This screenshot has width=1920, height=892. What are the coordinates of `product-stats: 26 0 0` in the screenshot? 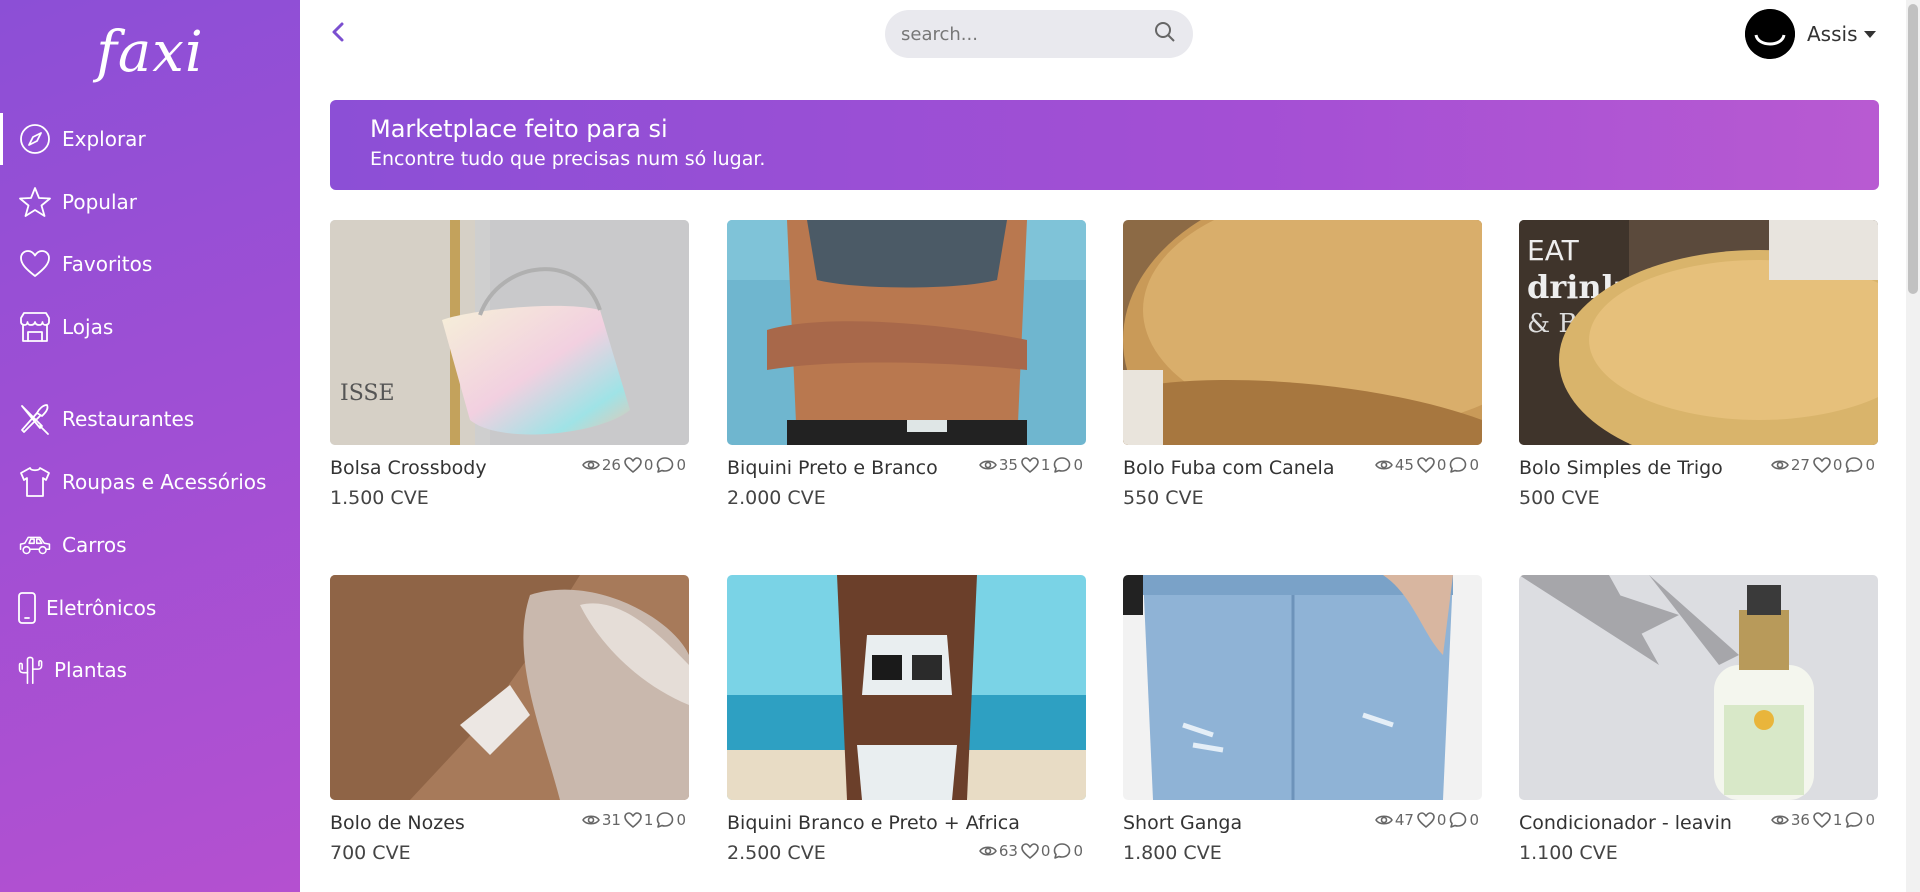 It's located at (635, 465).